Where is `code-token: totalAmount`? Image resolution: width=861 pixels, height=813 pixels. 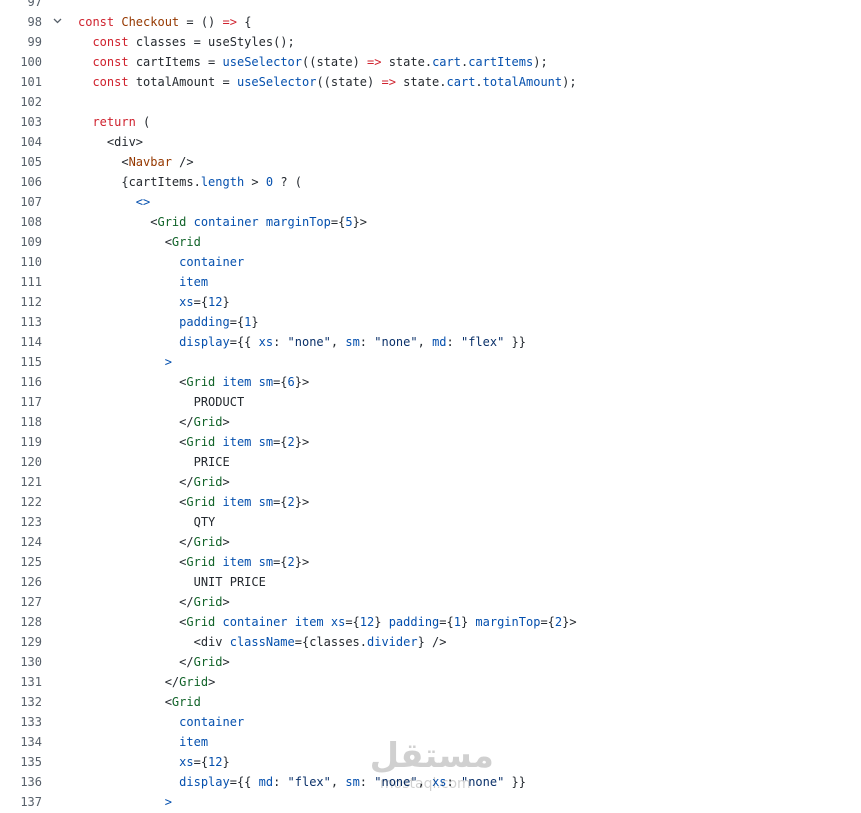
code-token: totalAmount is located at coordinates (522, 82).